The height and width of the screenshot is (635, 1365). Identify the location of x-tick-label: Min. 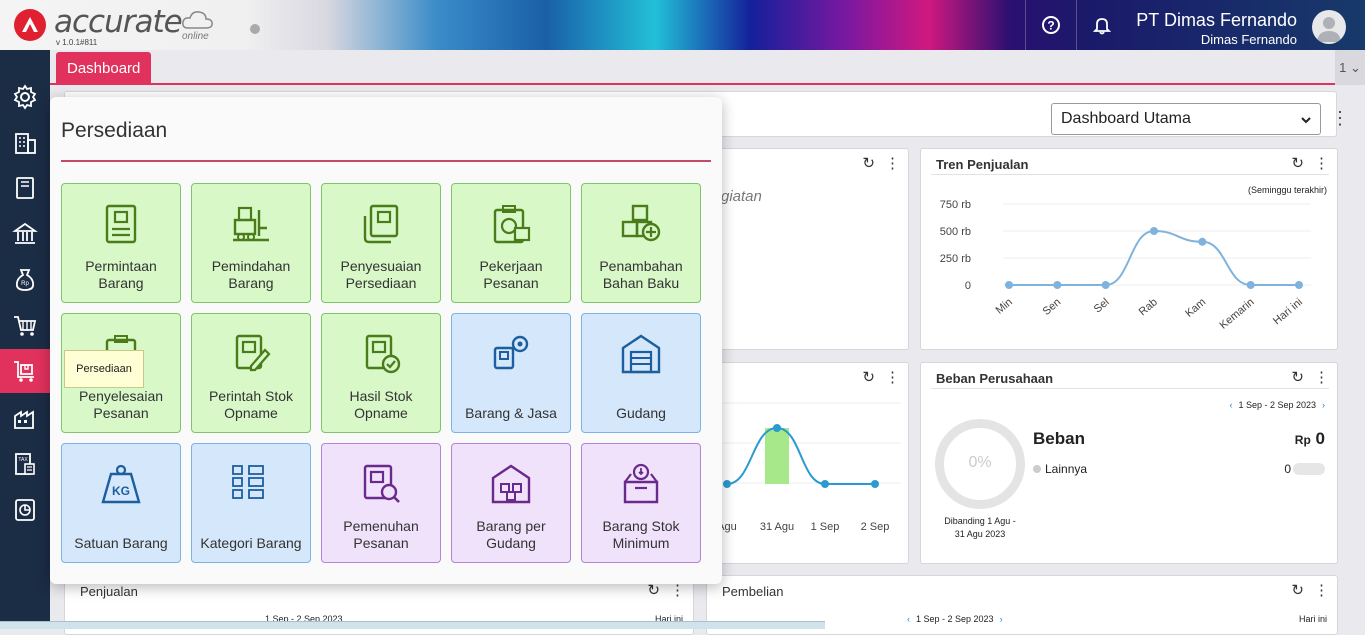
(1004, 306).